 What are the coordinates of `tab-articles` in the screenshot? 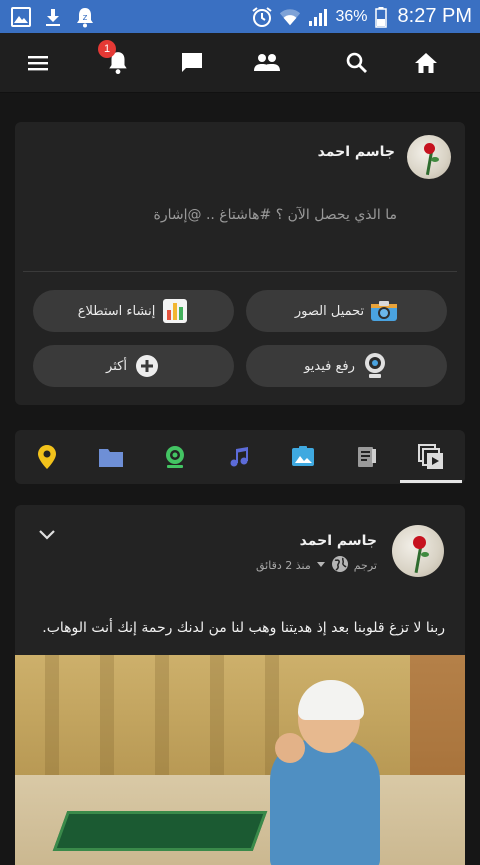 It's located at (367, 457).